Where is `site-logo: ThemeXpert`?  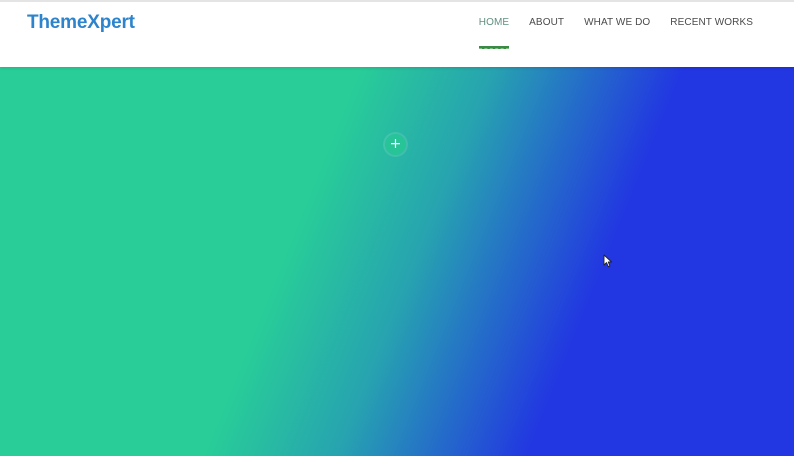
site-logo: ThemeXpert is located at coordinates (81, 23).